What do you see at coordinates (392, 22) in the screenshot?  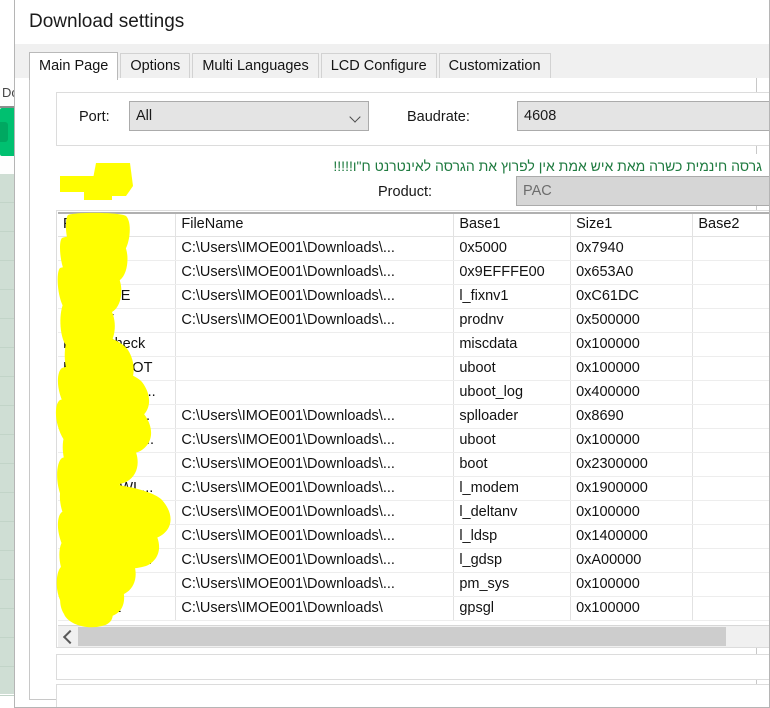 I see `page-title: Download settings` at bounding box center [392, 22].